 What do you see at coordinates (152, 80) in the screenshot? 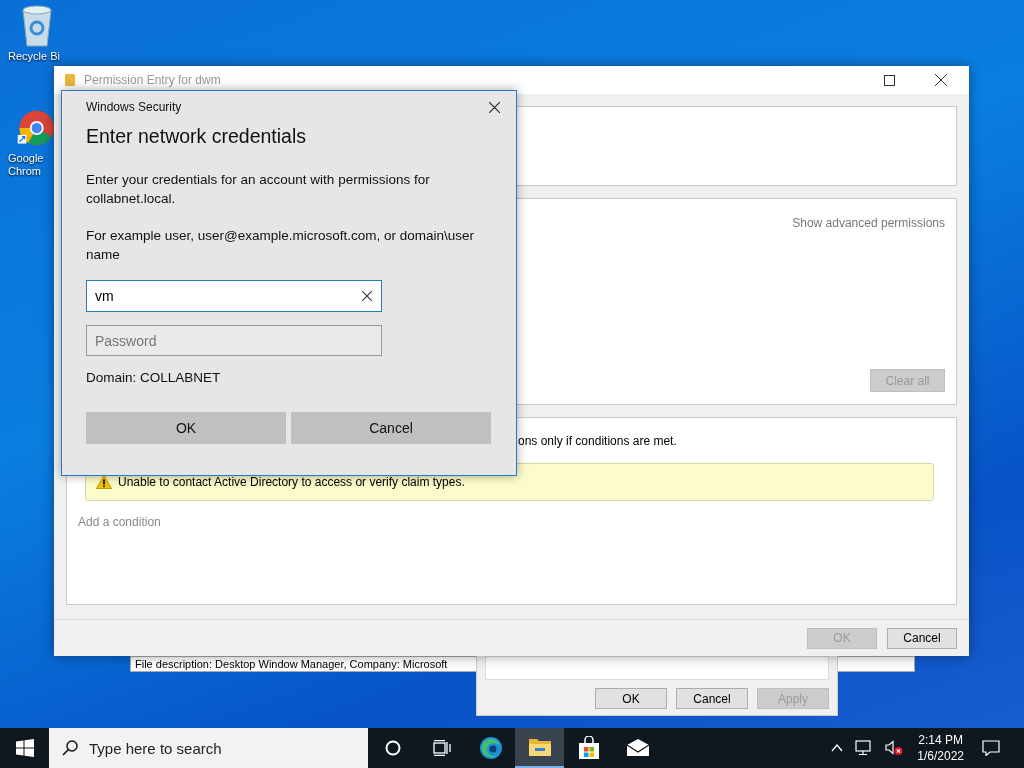
I see `window-title: Permission Entry for dwm` at bounding box center [152, 80].